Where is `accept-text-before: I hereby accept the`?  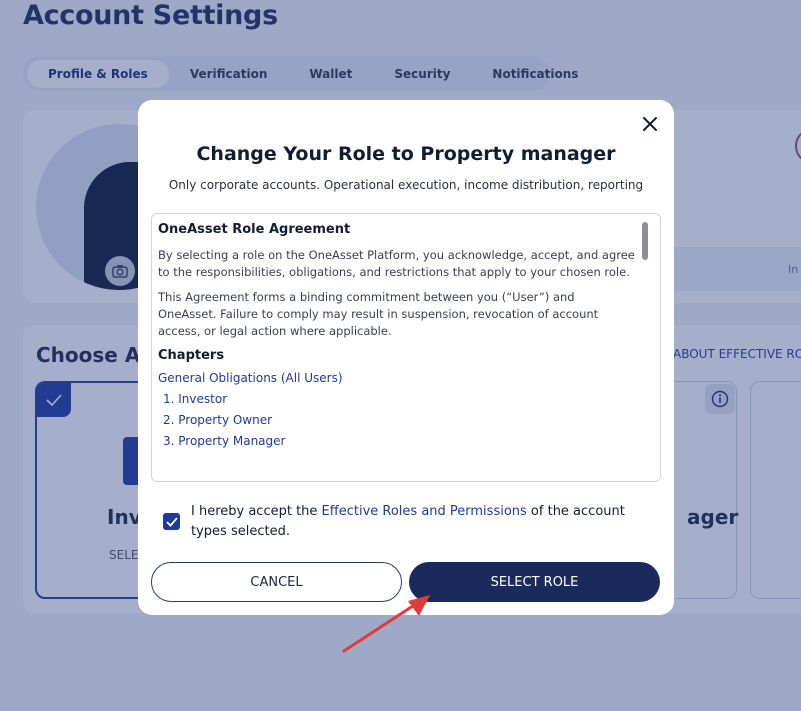 accept-text-before: I hereby accept the is located at coordinates (256, 511).